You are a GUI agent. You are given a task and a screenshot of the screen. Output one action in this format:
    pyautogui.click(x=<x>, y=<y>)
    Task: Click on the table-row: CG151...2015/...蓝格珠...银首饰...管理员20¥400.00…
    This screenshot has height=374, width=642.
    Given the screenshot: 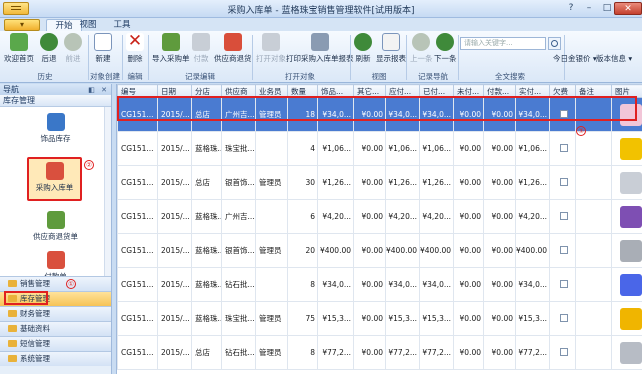 What is the action you would take?
    pyautogui.click(x=379, y=250)
    